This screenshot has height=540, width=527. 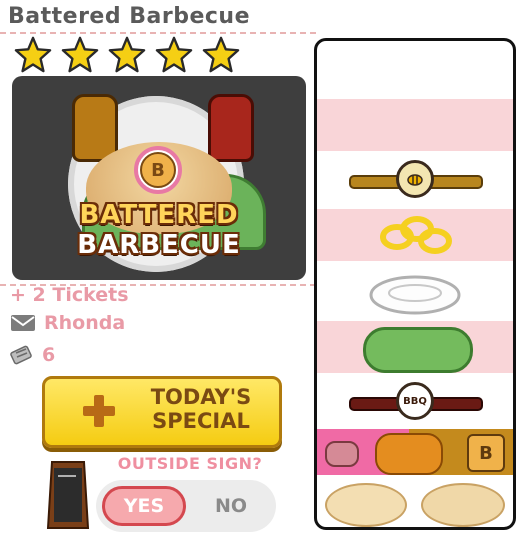 What do you see at coordinates (366, 505) in the screenshot?
I see `bun-left-icon` at bounding box center [366, 505].